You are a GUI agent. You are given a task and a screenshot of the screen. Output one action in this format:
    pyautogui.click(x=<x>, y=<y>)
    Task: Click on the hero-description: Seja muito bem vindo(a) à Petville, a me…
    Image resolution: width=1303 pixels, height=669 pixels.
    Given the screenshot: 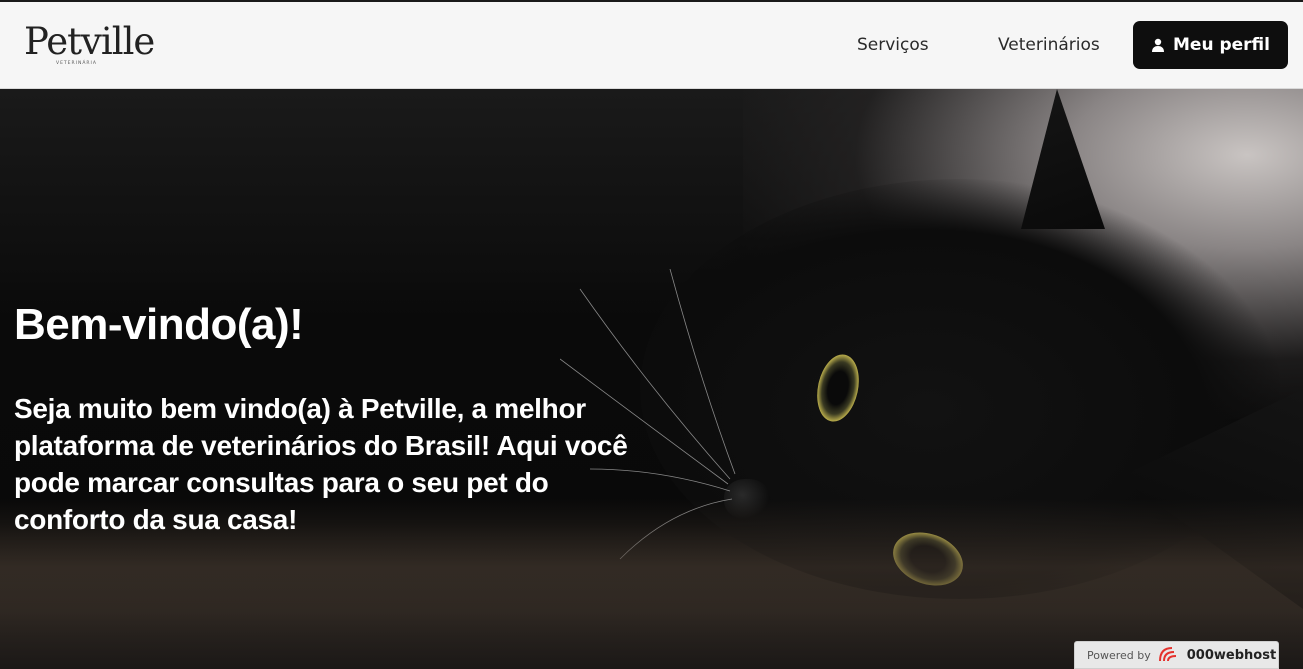 What is the action you would take?
    pyautogui.click(x=321, y=464)
    